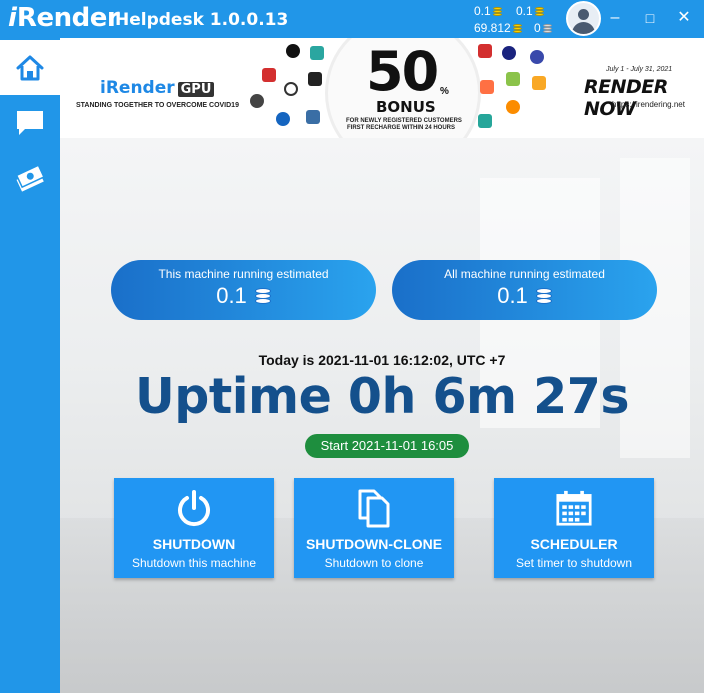 This screenshot has height=693, width=704. What do you see at coordinates (387, 446) in the screenshot?
I see `start-time-badge: Start 2021-11-01 16:05` at bounding box center [387, 446].